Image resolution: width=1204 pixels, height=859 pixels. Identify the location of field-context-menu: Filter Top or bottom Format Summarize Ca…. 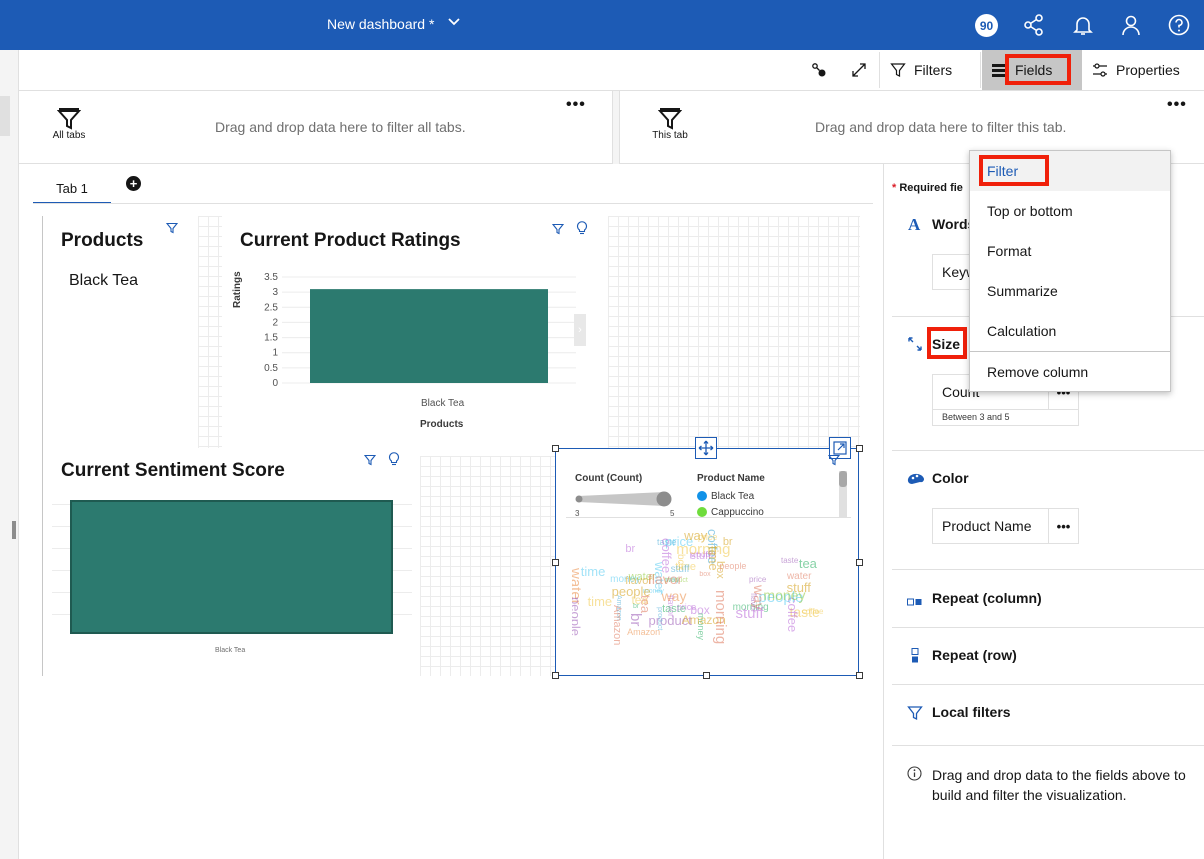
(1070, 271).